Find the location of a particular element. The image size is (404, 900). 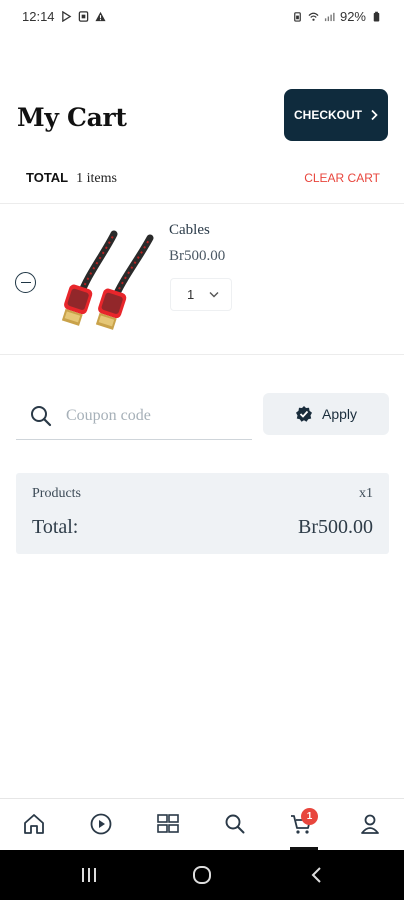

back-chevron-icon is located at coordinates (316, 875).